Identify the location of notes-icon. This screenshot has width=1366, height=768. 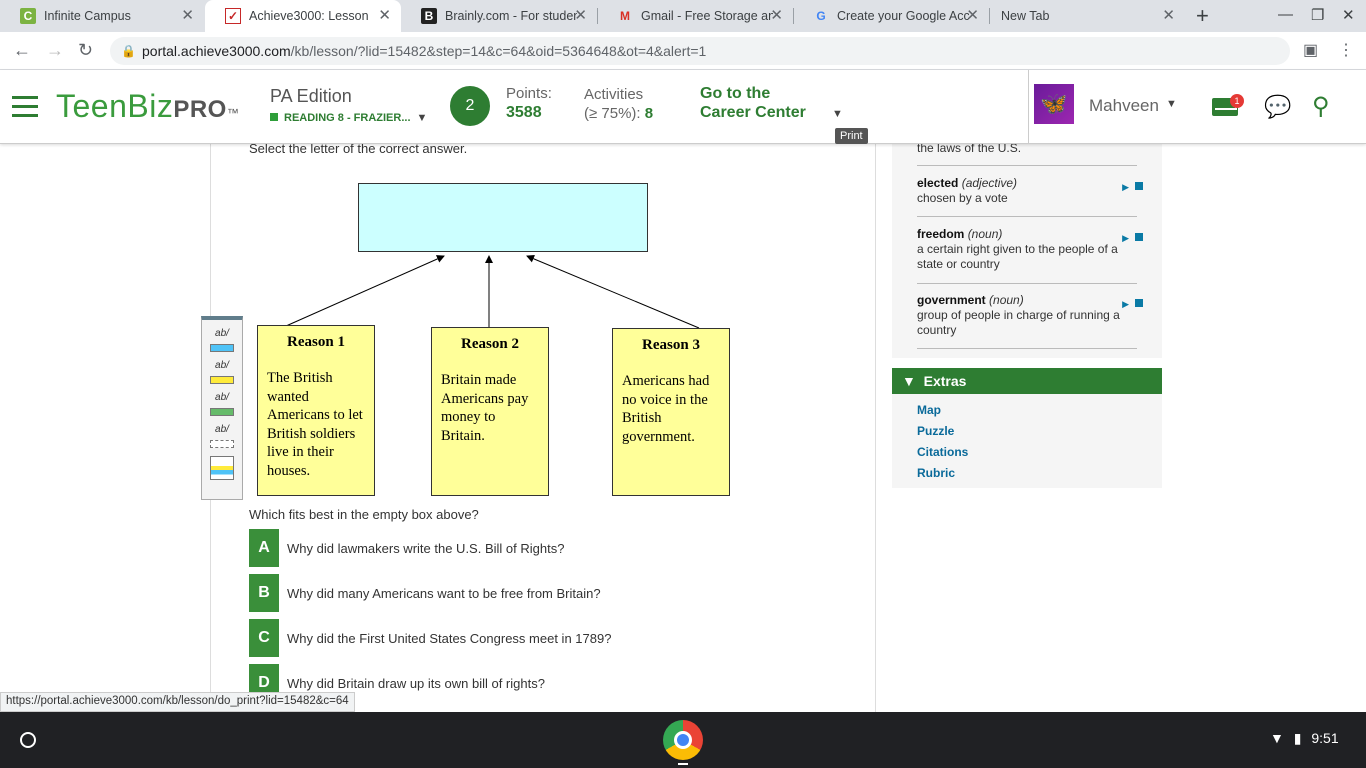
(222, 468).